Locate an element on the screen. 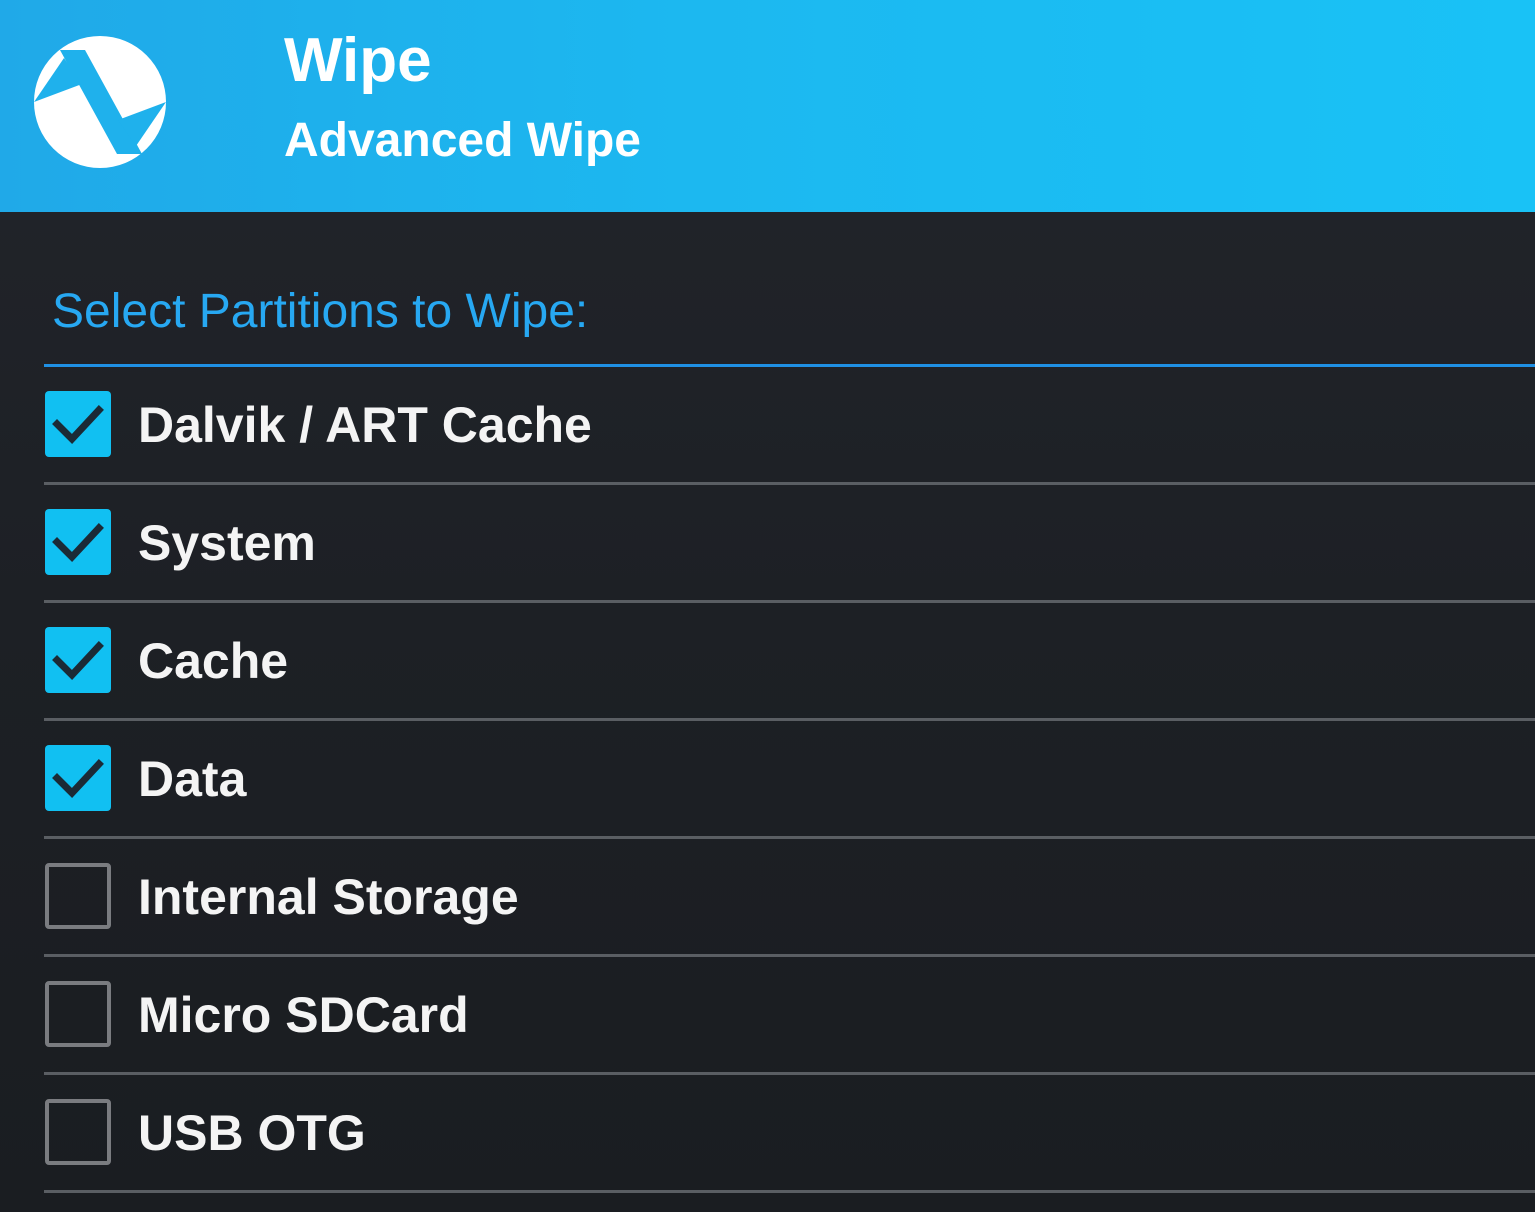  twrp-logo-icon is located at coordinates (100, 102).